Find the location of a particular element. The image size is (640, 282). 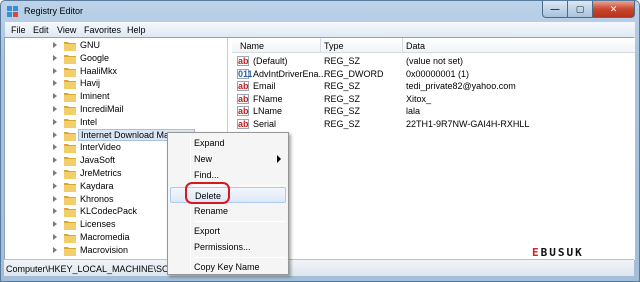

menu-favorites: Favorites is located at coordinates (102, 30).